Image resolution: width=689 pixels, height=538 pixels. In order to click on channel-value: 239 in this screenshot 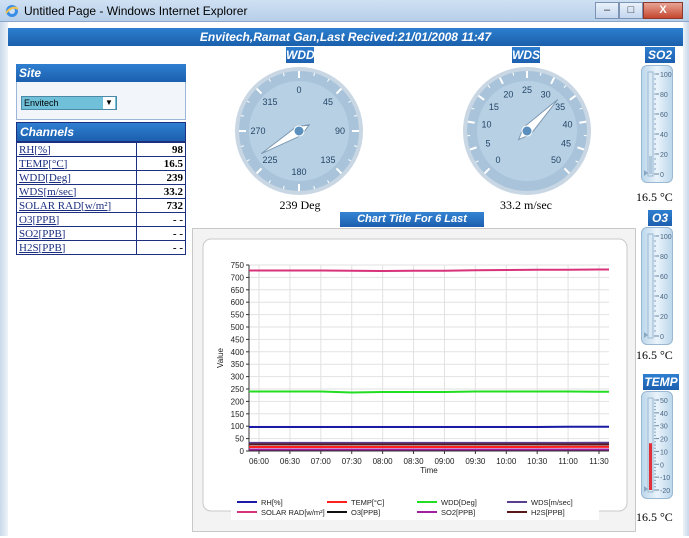, I will do `click(161, 178)`.